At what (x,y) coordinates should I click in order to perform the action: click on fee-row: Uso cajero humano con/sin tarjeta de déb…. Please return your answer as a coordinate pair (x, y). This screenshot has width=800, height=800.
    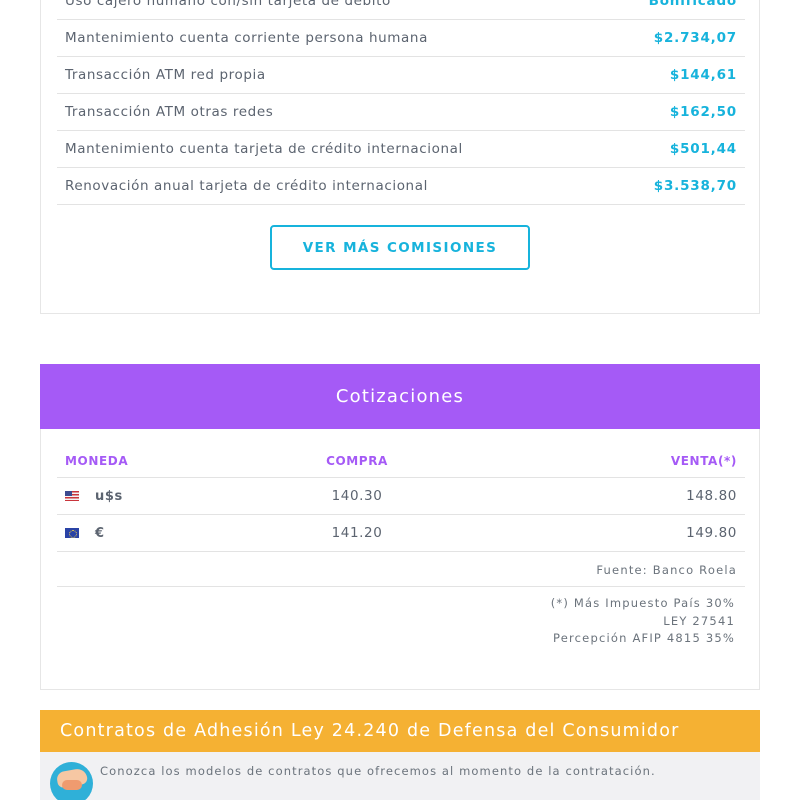
    Looking at the image, I should click on (401, 10).